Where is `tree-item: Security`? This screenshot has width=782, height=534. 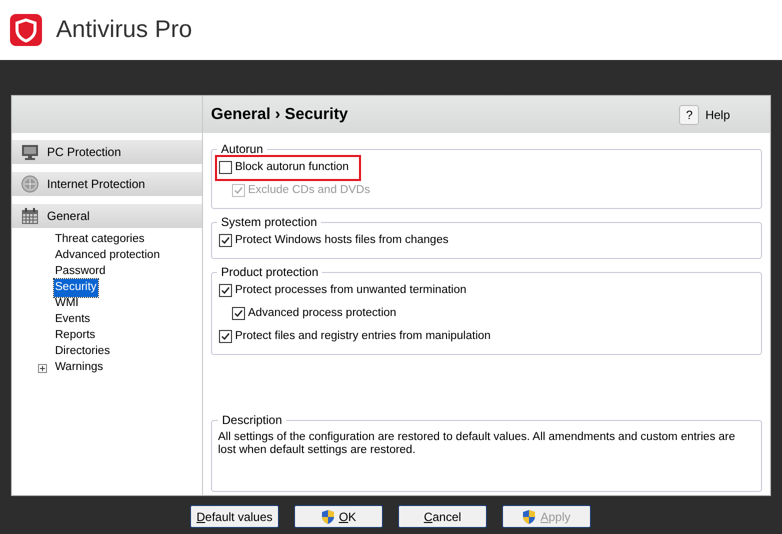 tree-item: Security is located at coordinates (76, 288).